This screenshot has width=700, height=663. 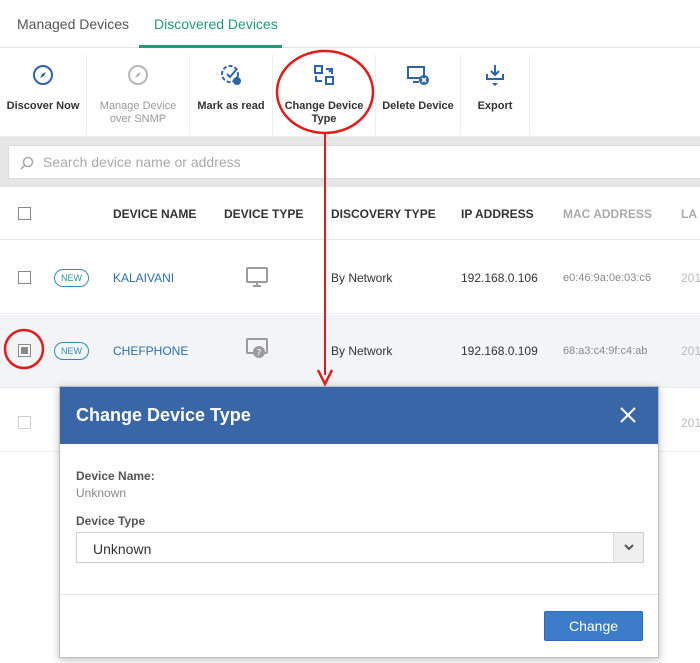 What do you see at coordinates (495, 75) in the screenshot?
I see `export-icon` at bounding box center [495, 75].